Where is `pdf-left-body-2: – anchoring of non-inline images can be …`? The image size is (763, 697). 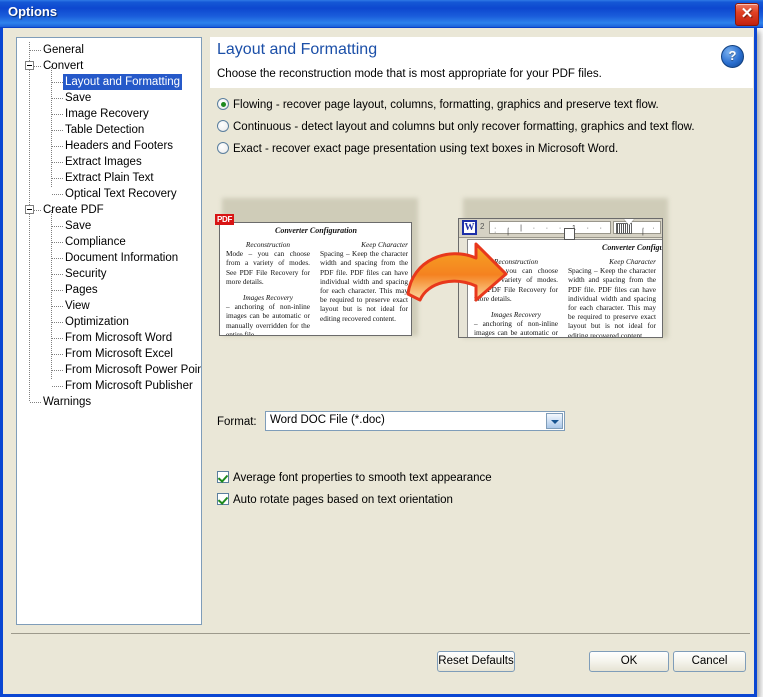 pdf-left-body-2: – anchoring of non-inline images can be … is located at coordinates (268, 319).